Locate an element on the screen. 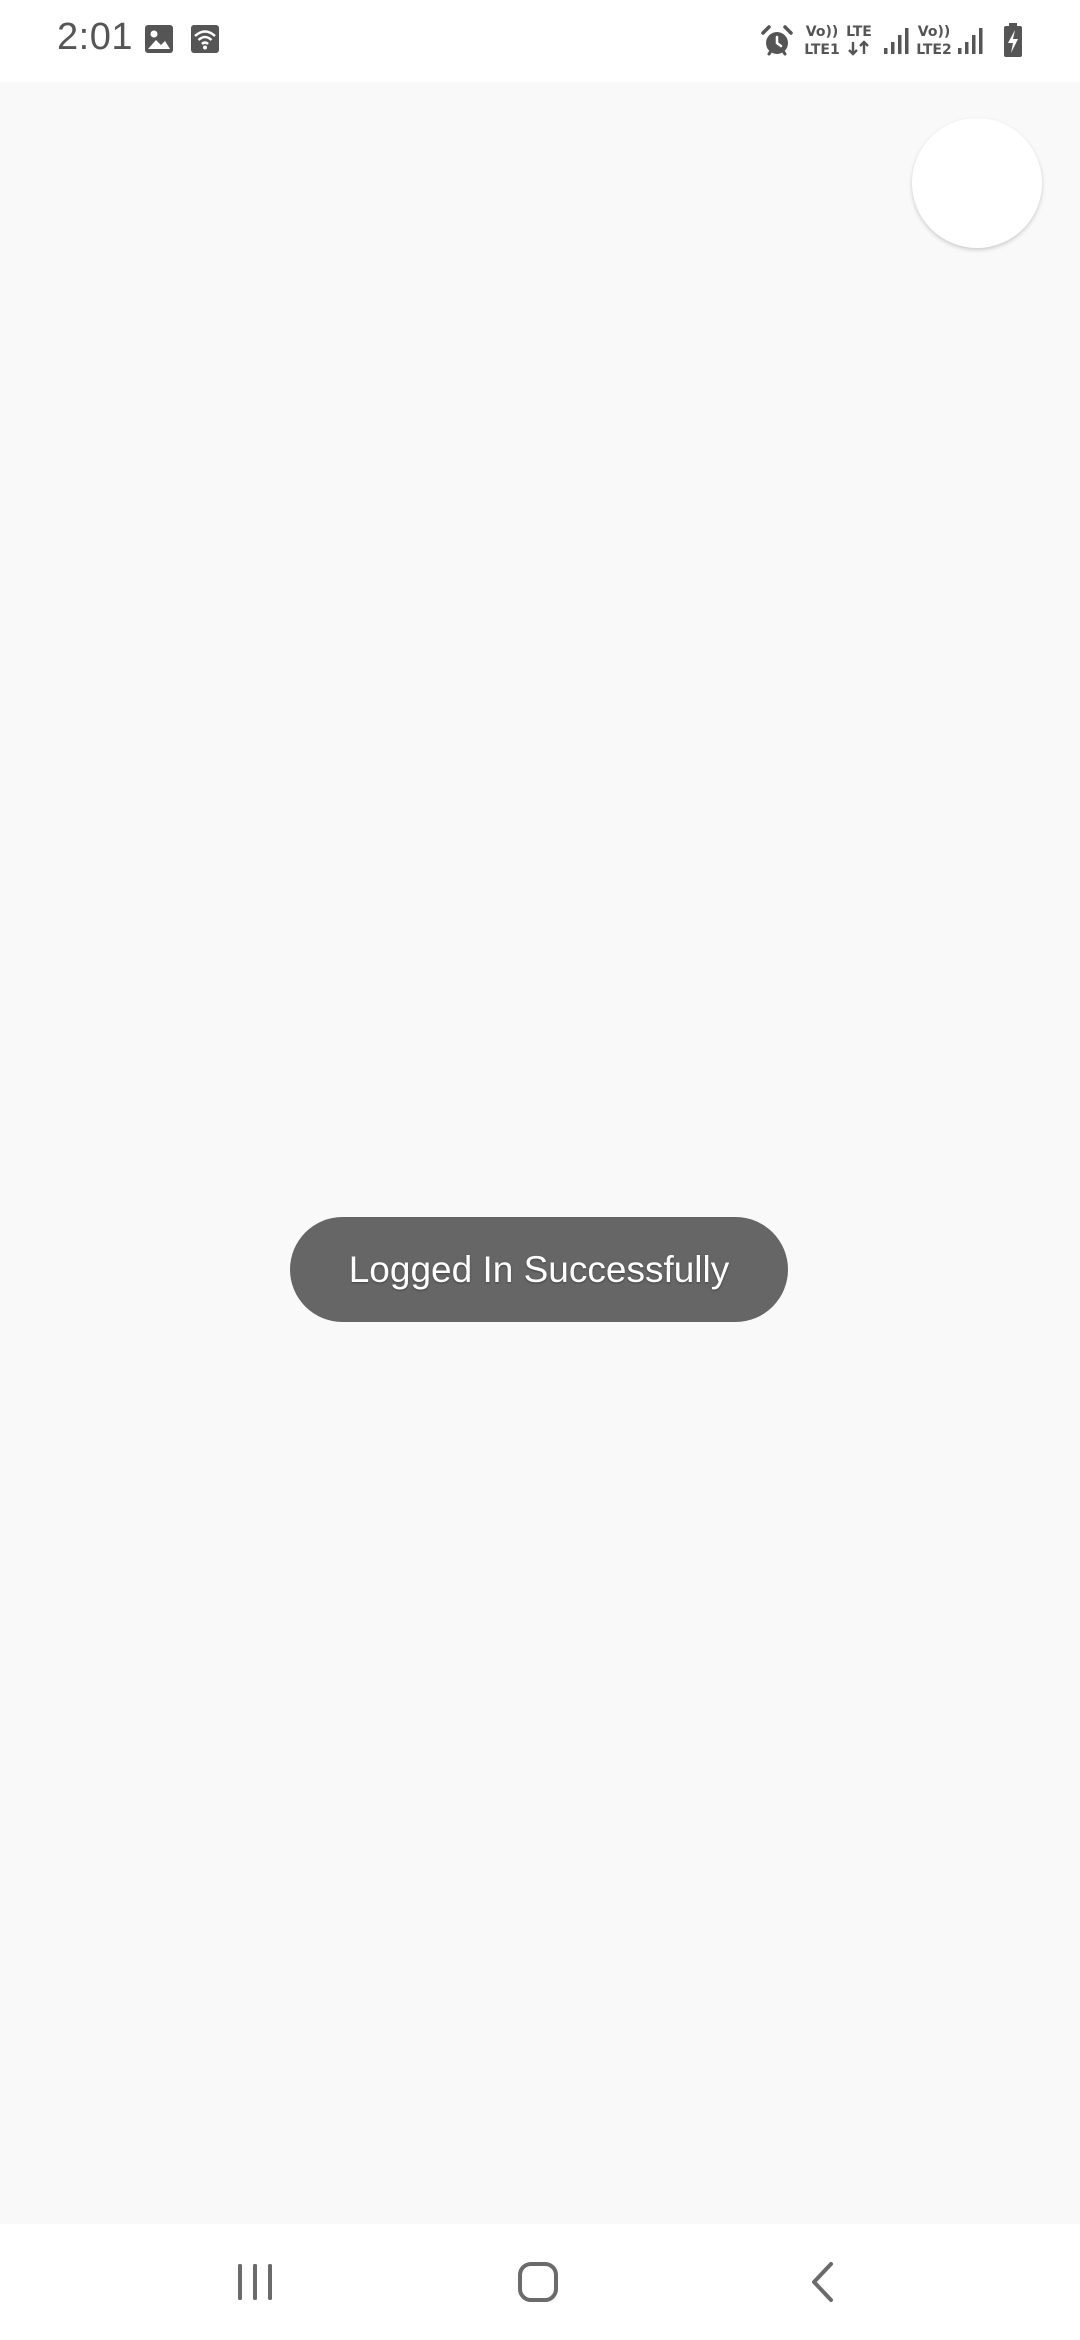  toast: Logged In Successfully is located at coordinates (539, 1269).